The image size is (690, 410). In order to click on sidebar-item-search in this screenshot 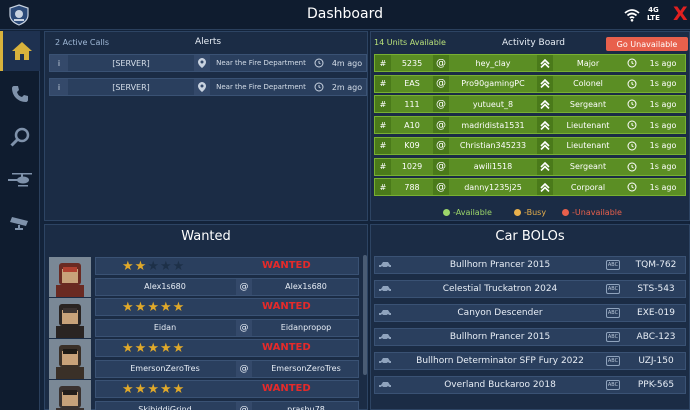, I will do `click(20, 137)`.